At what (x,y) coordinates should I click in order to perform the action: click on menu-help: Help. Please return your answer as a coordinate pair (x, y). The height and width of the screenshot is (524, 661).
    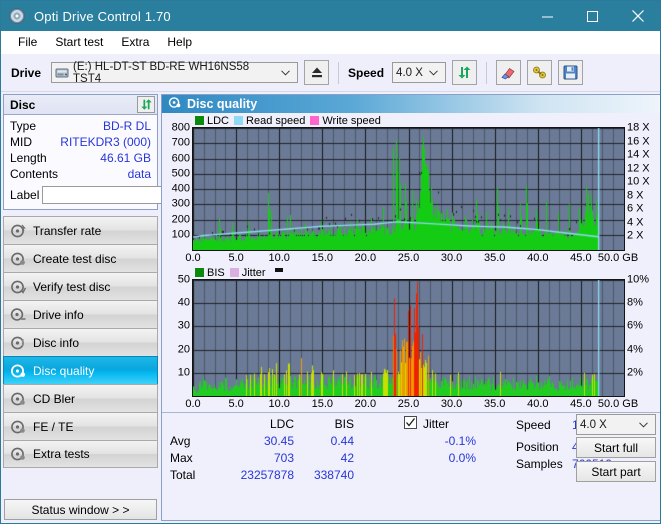
    Looking at the image, I should click on (179, 42).